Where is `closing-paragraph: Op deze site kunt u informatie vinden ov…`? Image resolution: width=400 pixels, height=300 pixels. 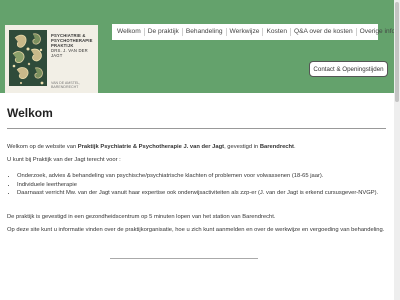 closing-paragraph: Op deze site kunt u informatie vinden ov… is located at coordinates (196, 230).